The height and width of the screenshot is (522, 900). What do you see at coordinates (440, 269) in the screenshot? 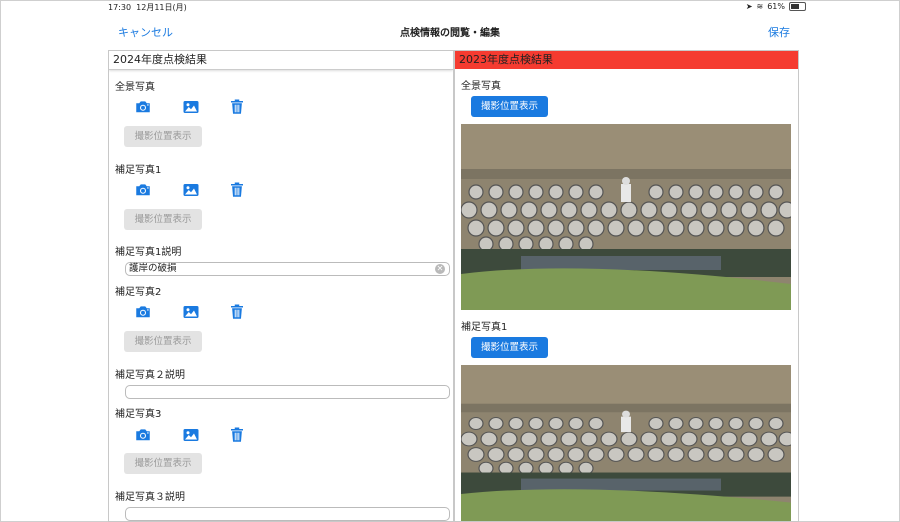
I see `clear-icon: ✕` at bounding box center [440, 269].